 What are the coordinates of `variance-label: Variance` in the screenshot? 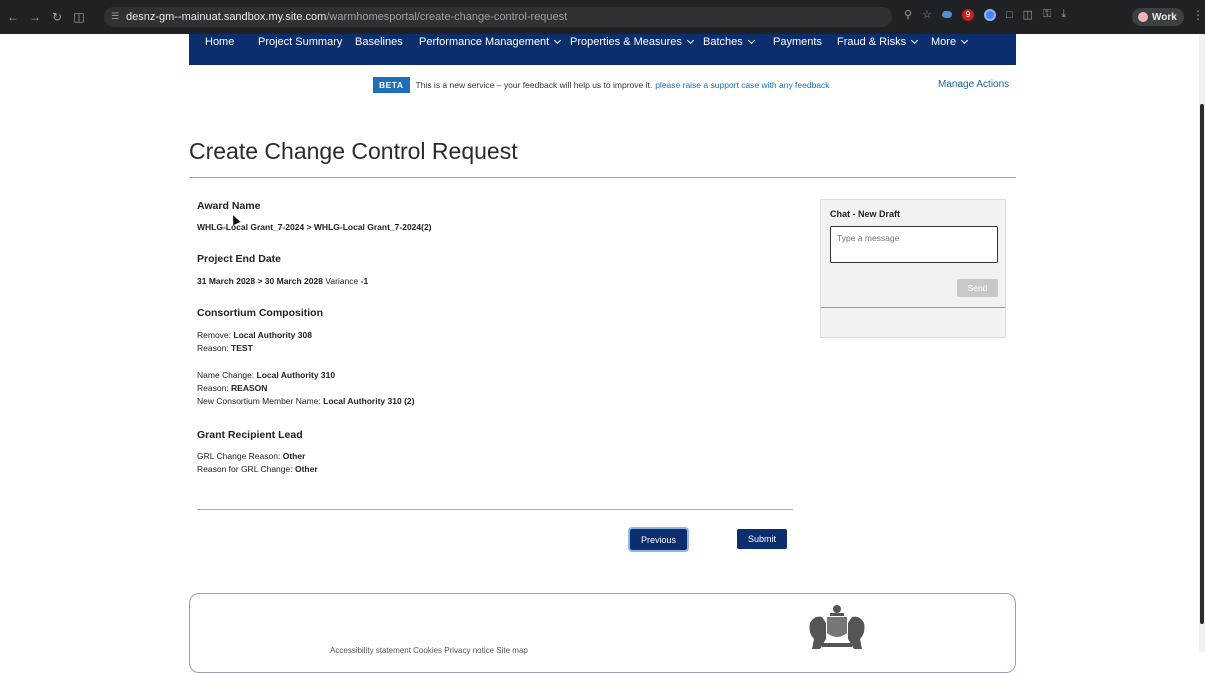 It's located at (342, 281).